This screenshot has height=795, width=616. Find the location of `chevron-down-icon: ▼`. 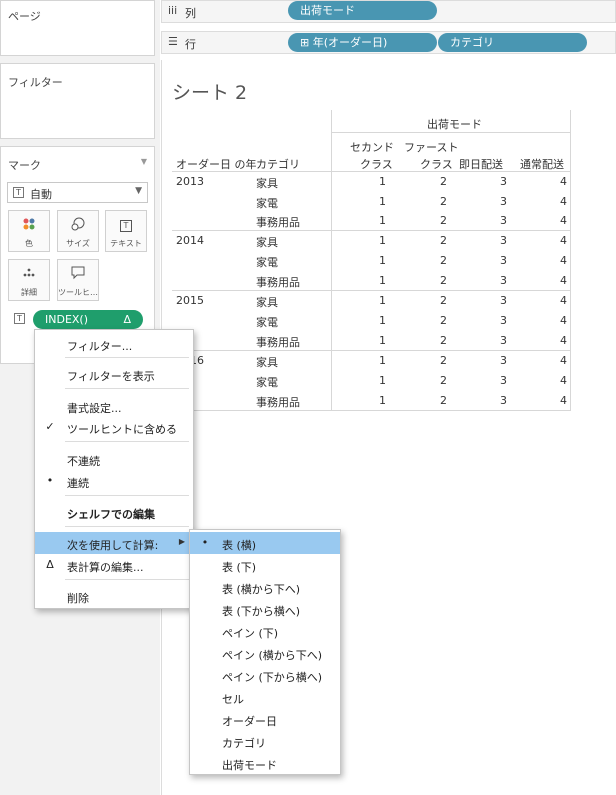

chevron-down-icon: ▼ is located at coordinates (138, 191).